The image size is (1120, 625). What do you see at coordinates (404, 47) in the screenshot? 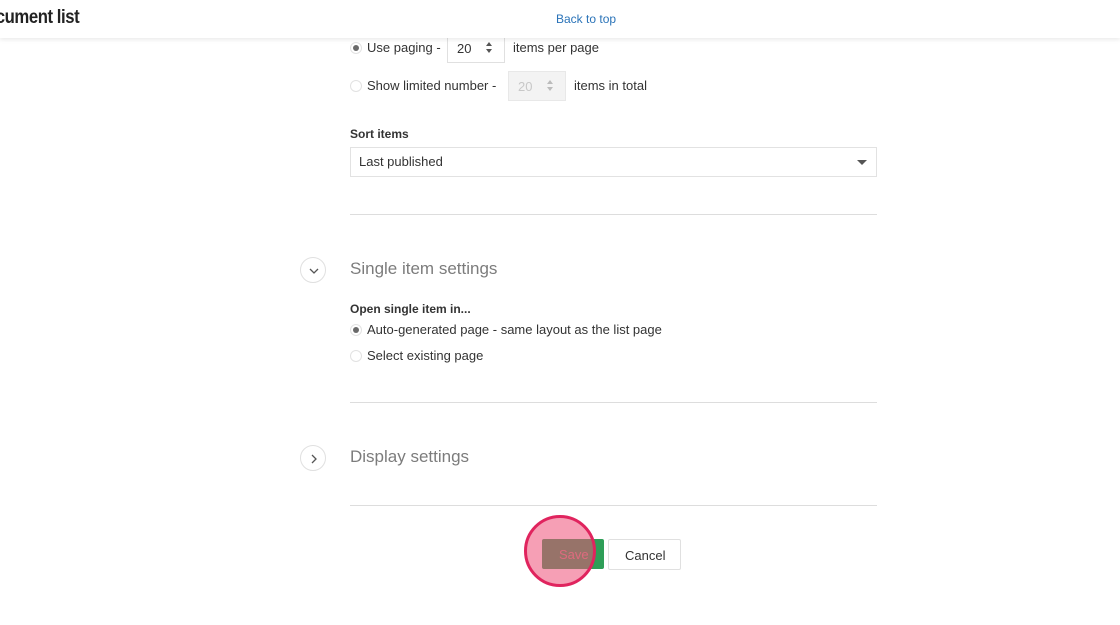
I see `use-paging-label: Use paging -` at bounding box center [404, 47].